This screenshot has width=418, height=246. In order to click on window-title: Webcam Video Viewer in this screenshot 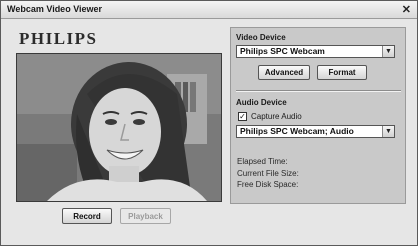, I will do `click(55, 9)`.